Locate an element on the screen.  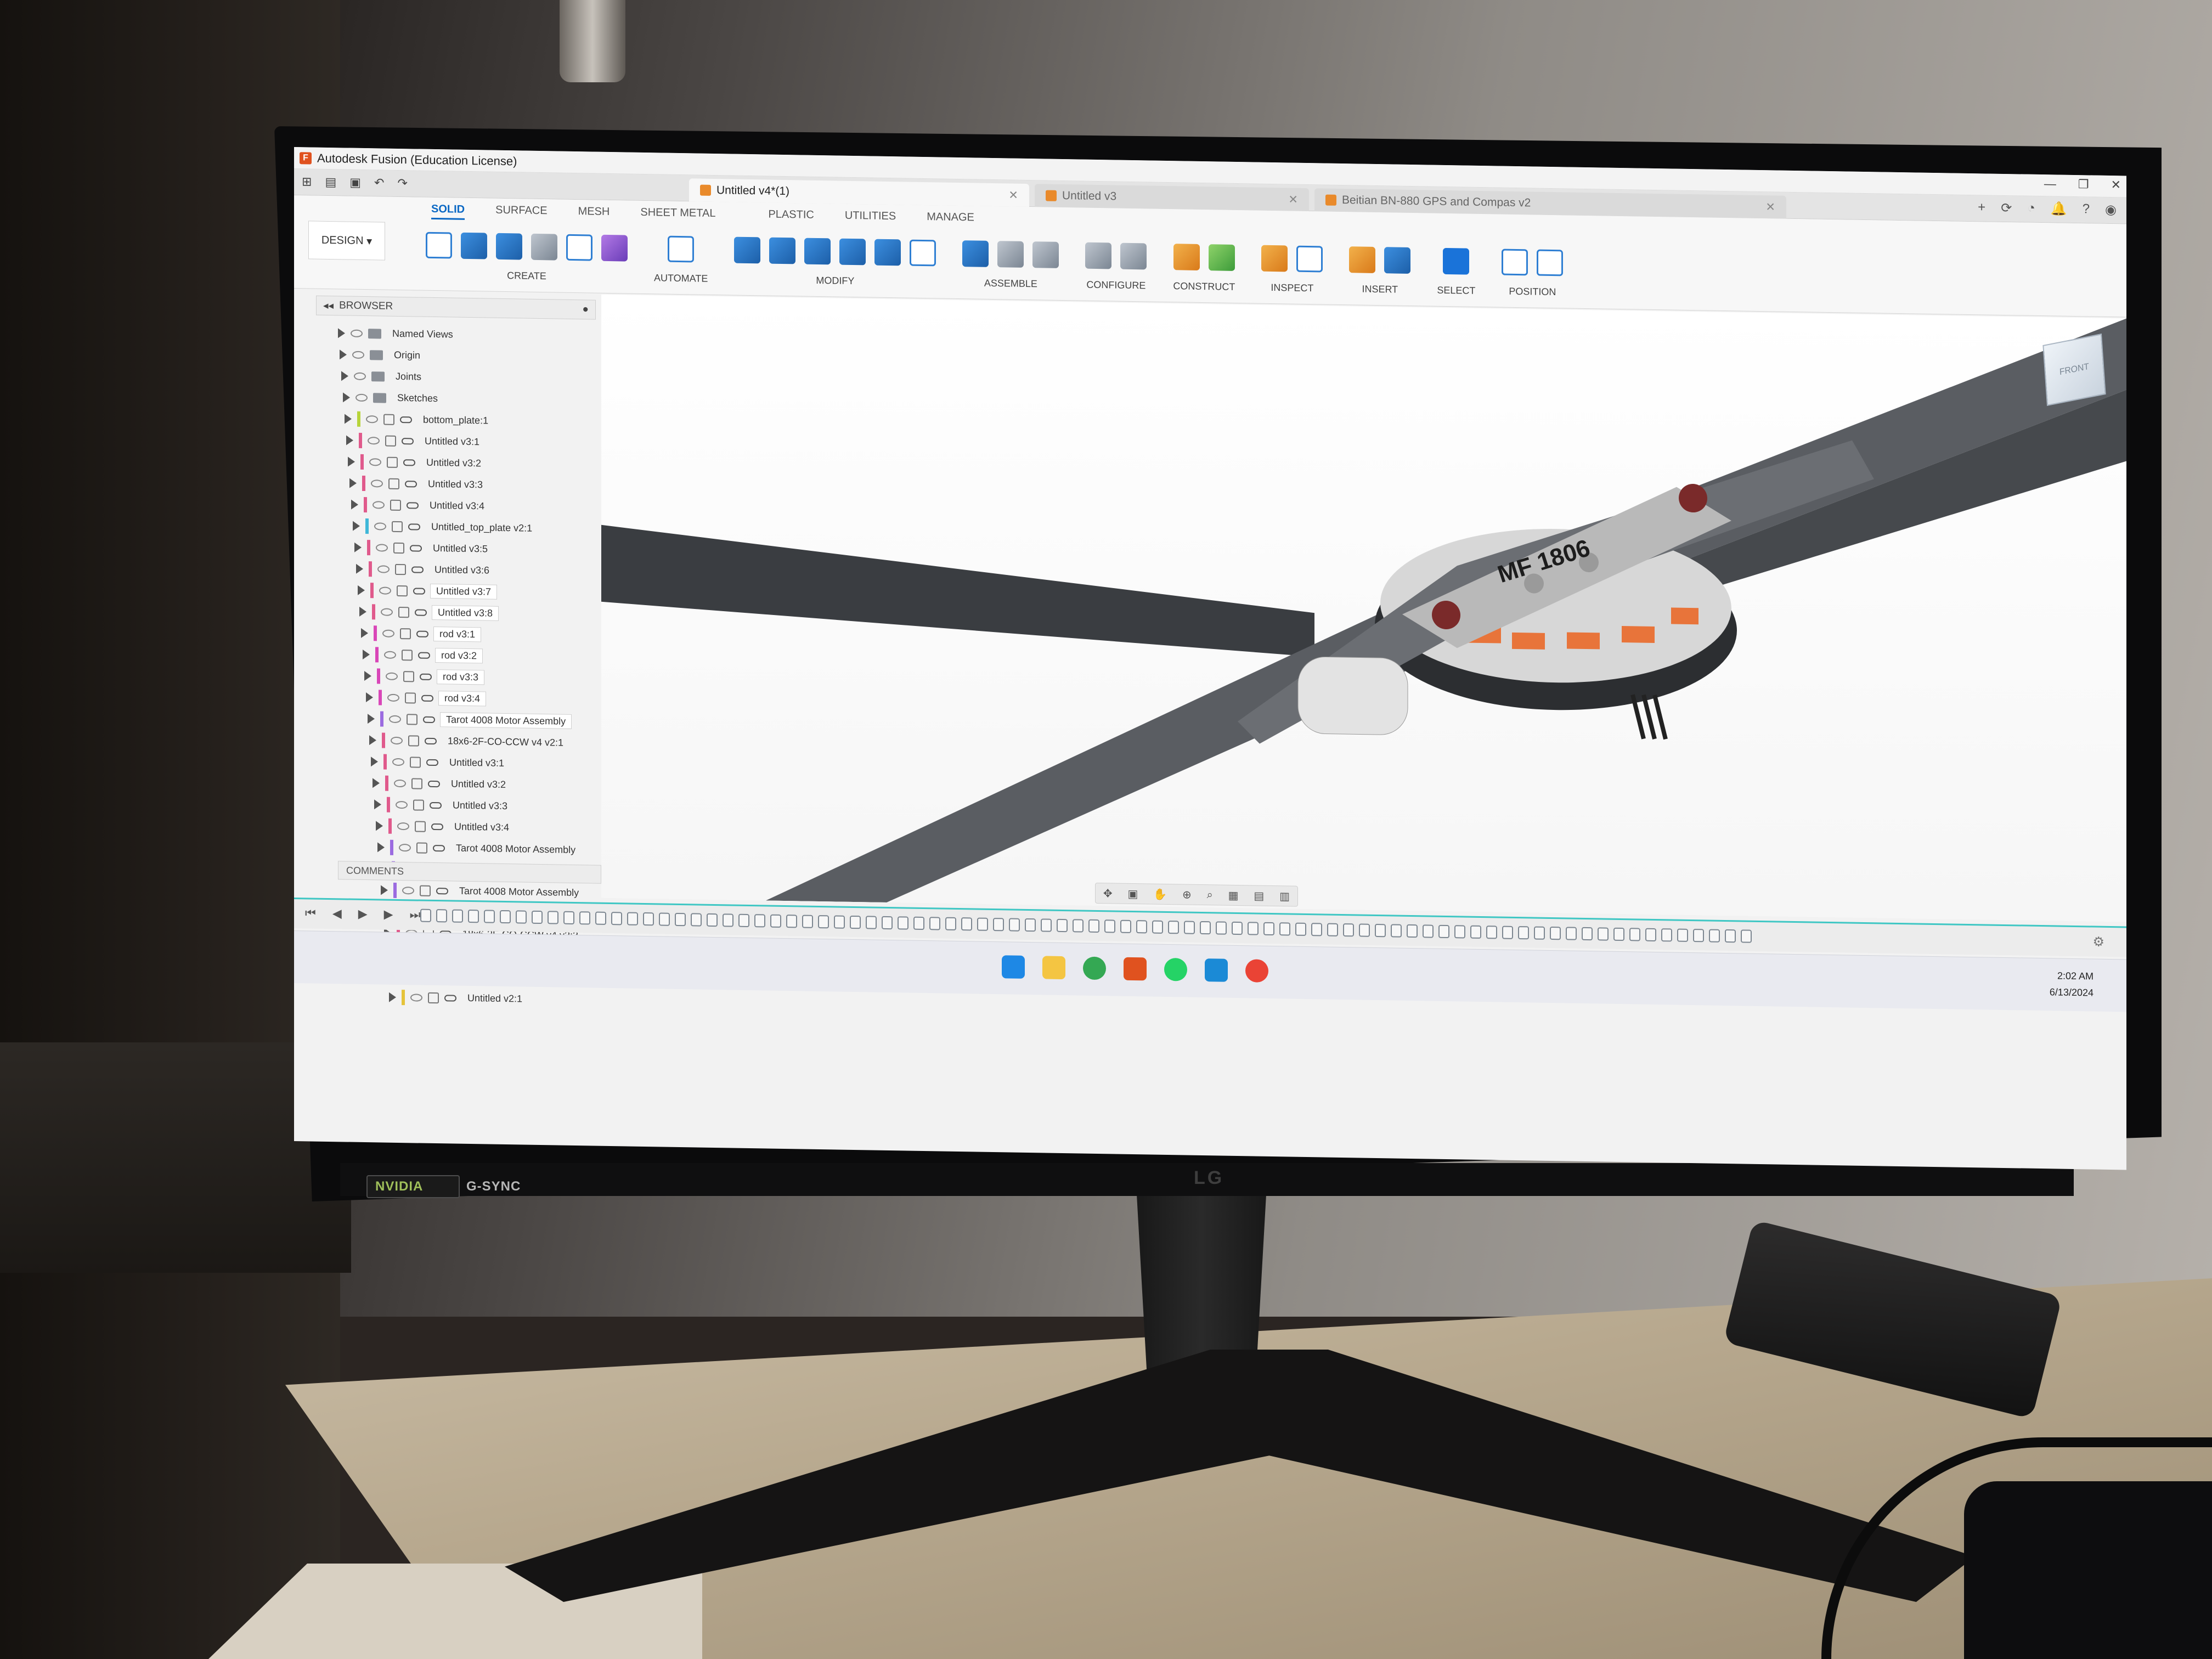
play-icon: ▶ is located at coordinates (363, 914).